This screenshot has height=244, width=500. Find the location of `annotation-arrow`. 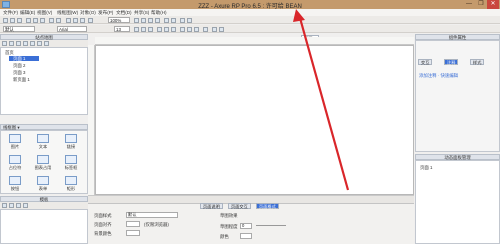

annotation-arrow is located at coordinates (321, 100).